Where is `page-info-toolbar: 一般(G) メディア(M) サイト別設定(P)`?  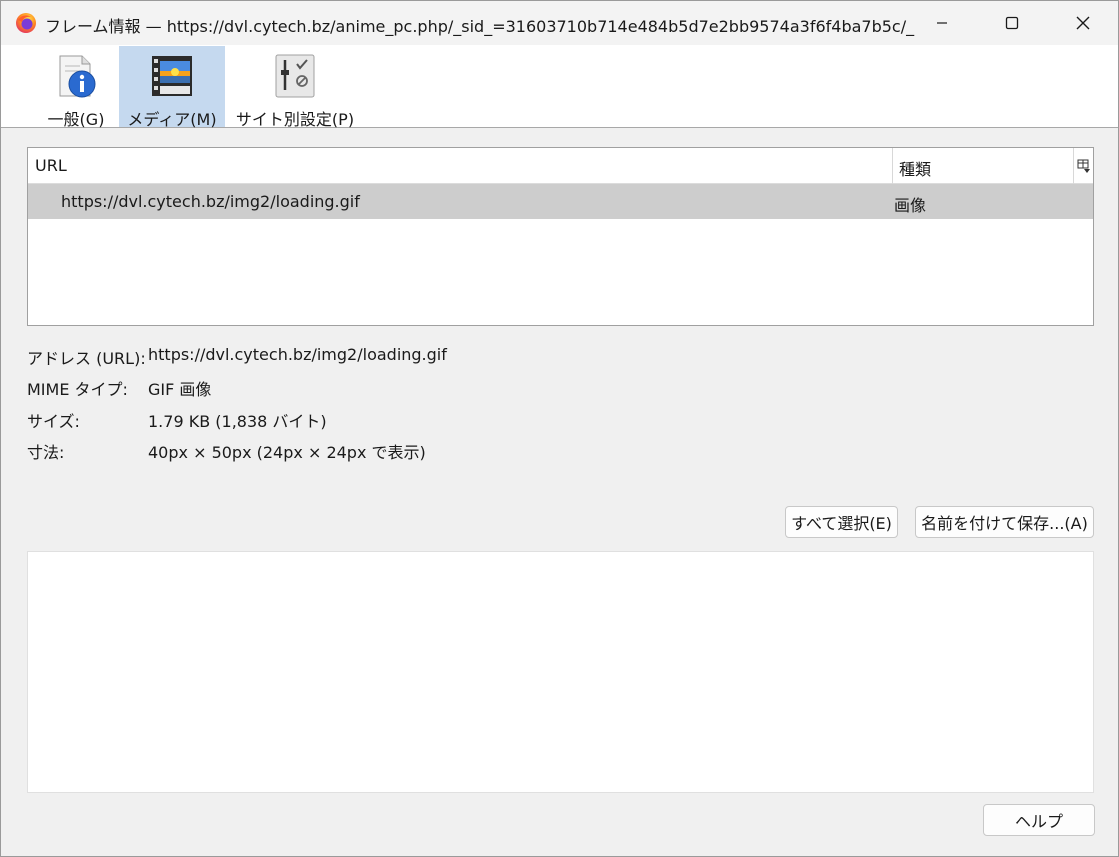
page-info-toolbar: 一般(G) メディア(M) サイト別設定(P) is located at coordinates (559, 87).